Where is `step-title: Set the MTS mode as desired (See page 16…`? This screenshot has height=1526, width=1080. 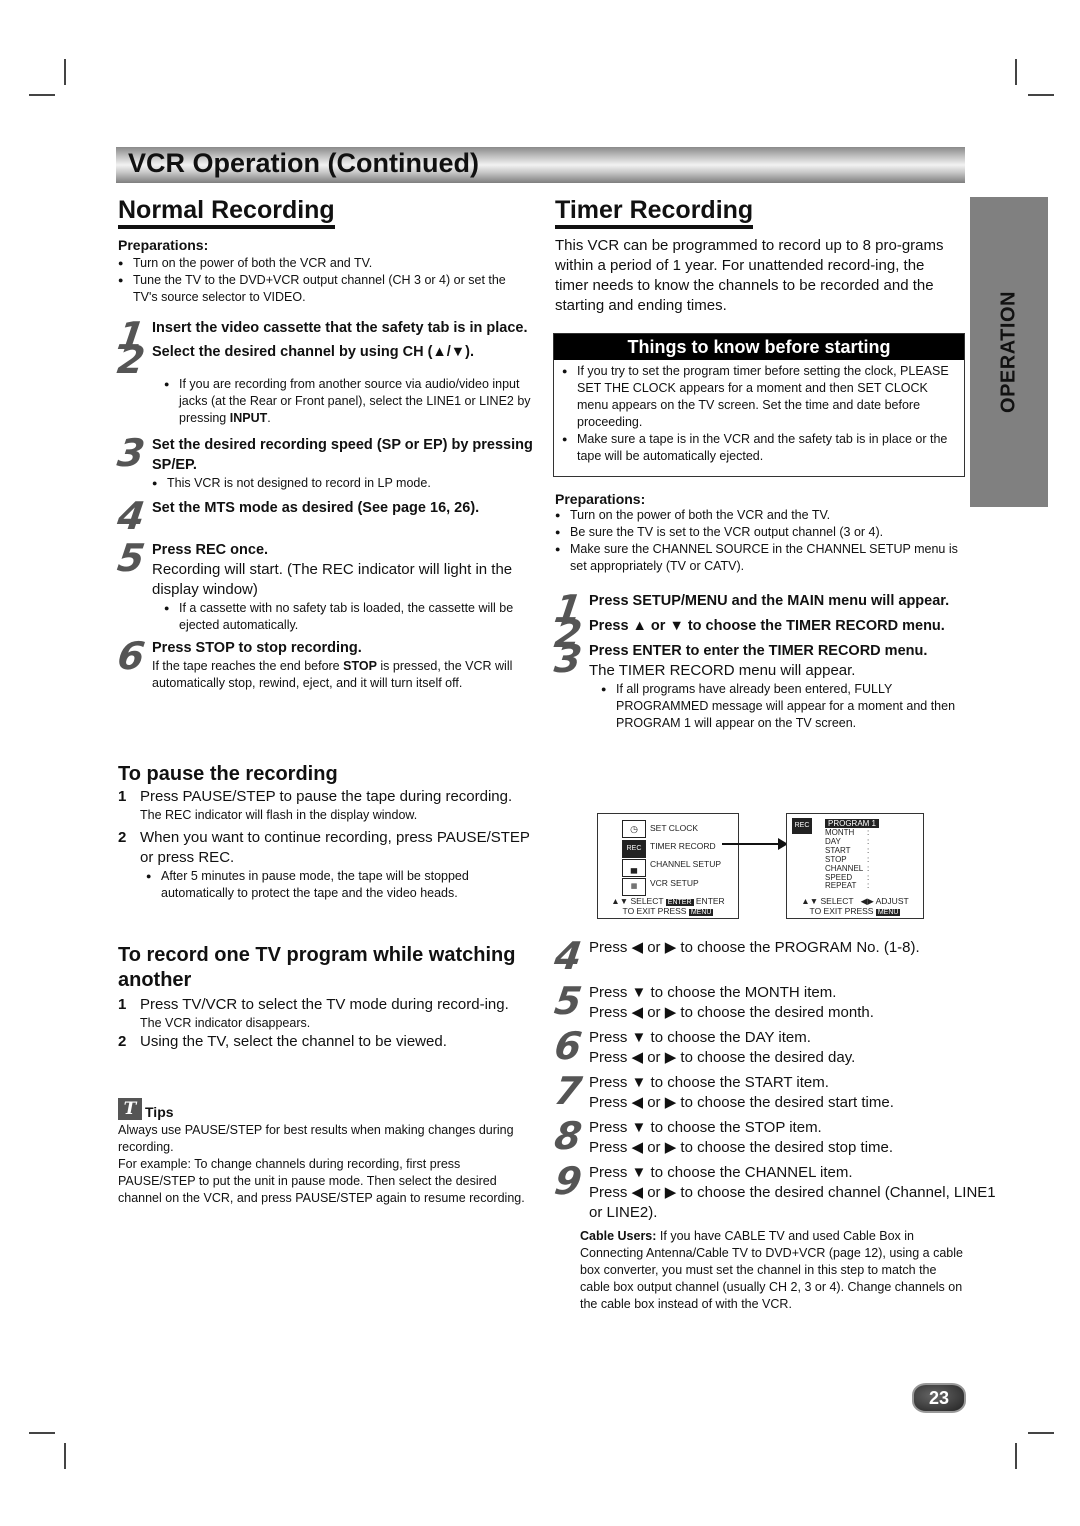
step-title: Set the MTS mode as desired (See page 16… is located at coordinates (316, 508).